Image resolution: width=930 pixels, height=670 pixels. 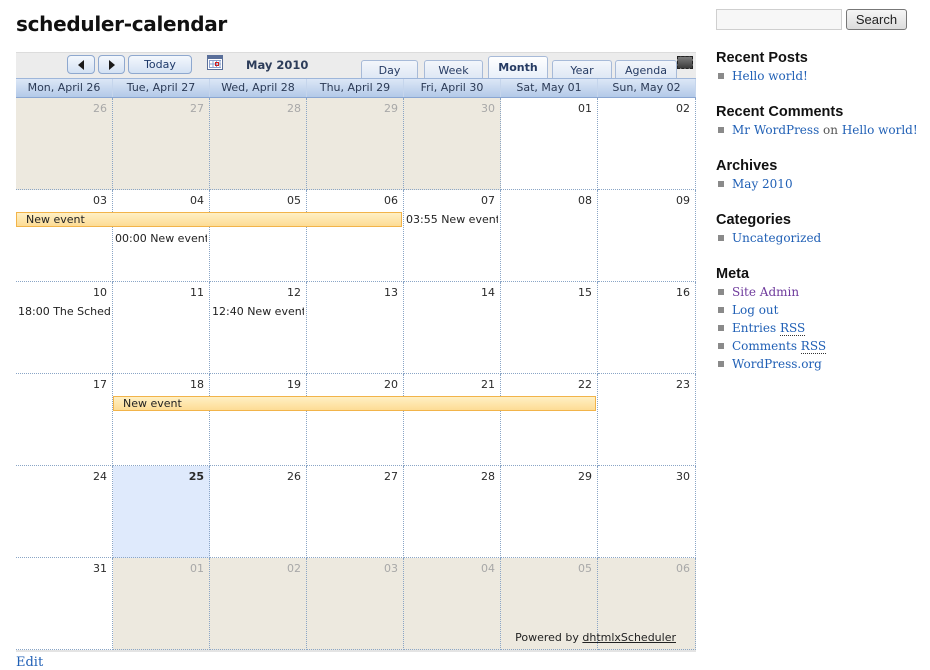 What do you see at coordinates (775, 130) in the screenshot?
I see `sidebar-link: Mr WordPress` at bounding box center [775, 130].